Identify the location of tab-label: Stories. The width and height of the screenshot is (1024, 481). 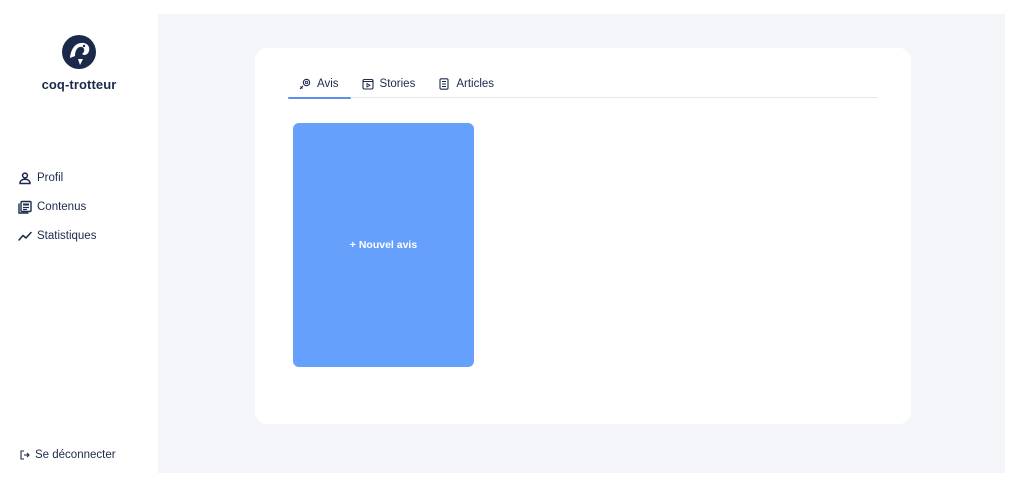
(397, 83).